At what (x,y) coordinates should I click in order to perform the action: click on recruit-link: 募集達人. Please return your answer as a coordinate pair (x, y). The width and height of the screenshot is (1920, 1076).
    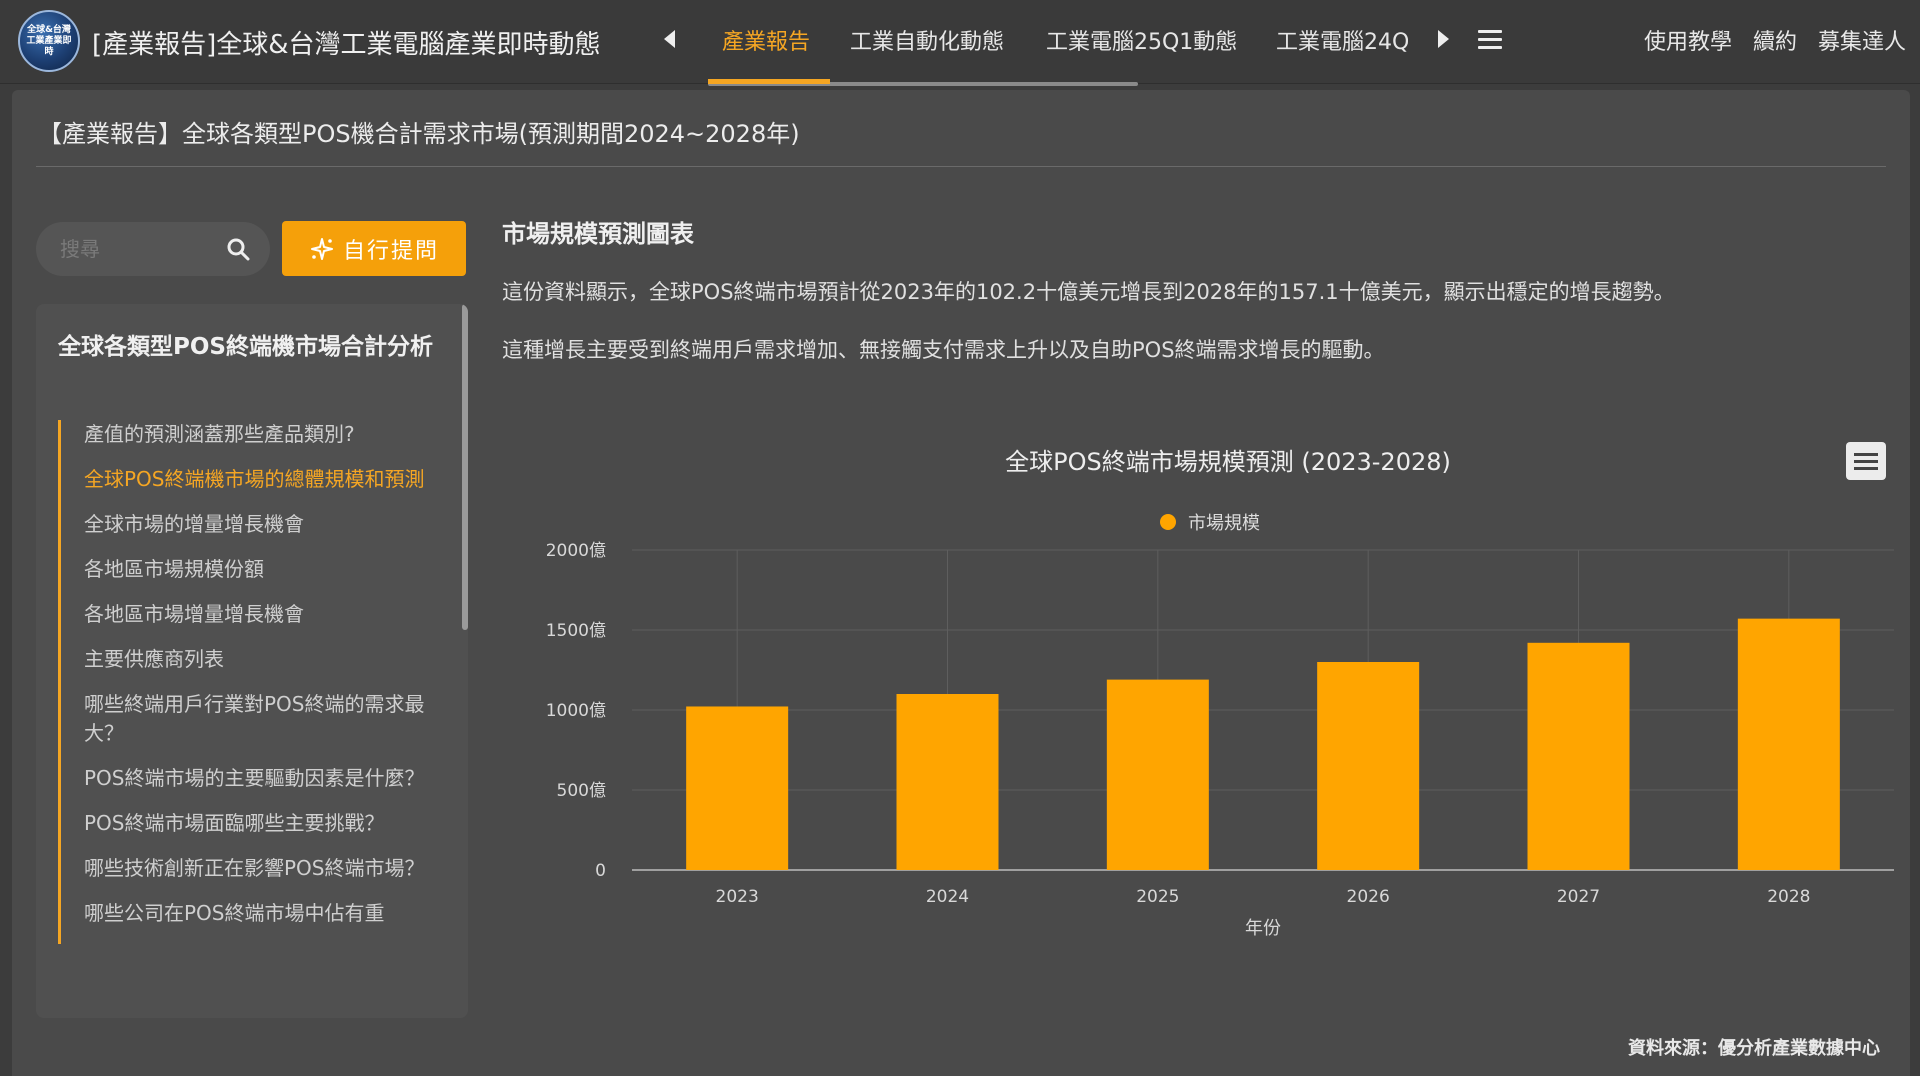
    Looking at the image, I should click on (1862, 42).